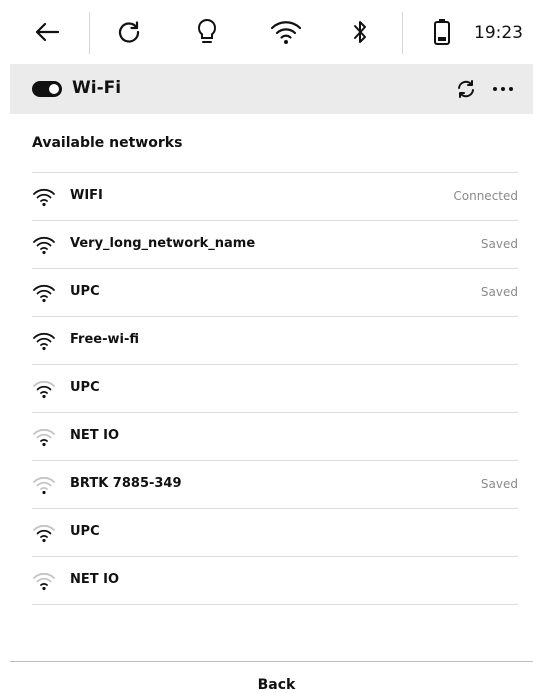 This screenshot has width=533, height=693. I want to click on battery-icon, so click(442, 32).